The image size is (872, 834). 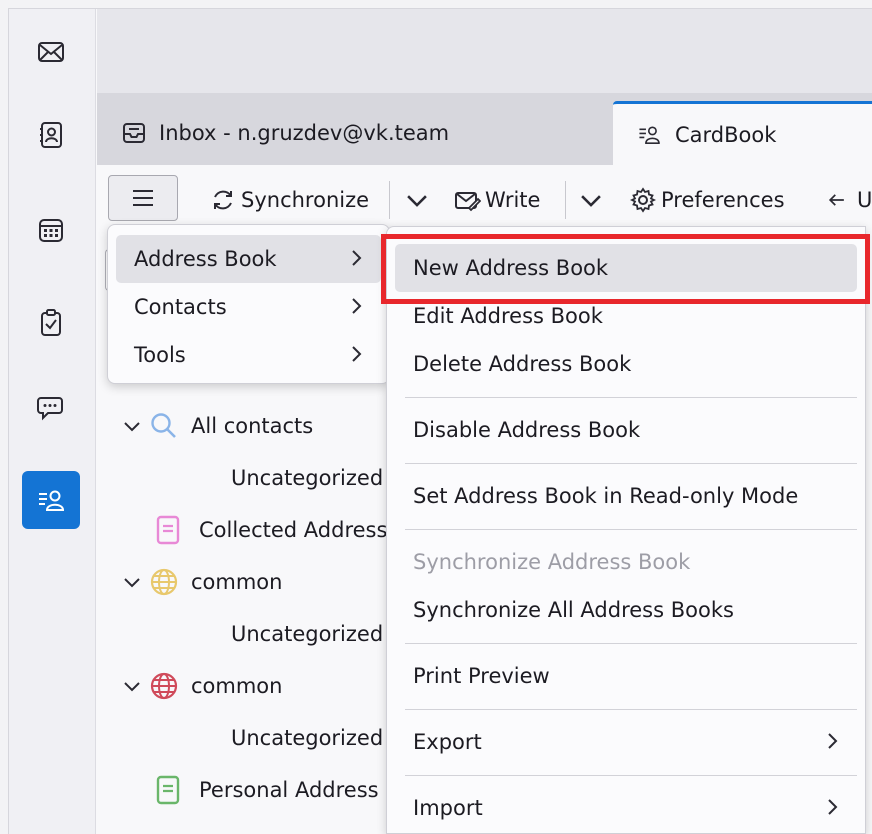 I want to click on menu-item-synchronize-address-book: Synchronize Address Book, so click(x=626, y=562).